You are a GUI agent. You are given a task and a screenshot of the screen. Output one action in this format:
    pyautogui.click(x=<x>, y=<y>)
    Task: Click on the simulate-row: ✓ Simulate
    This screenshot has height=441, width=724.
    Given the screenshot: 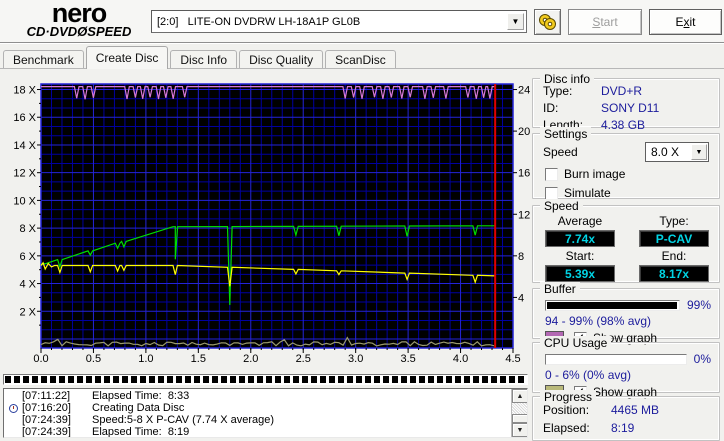 What is the action you would take?
    pyautogui.click(x=632, y=193)
    